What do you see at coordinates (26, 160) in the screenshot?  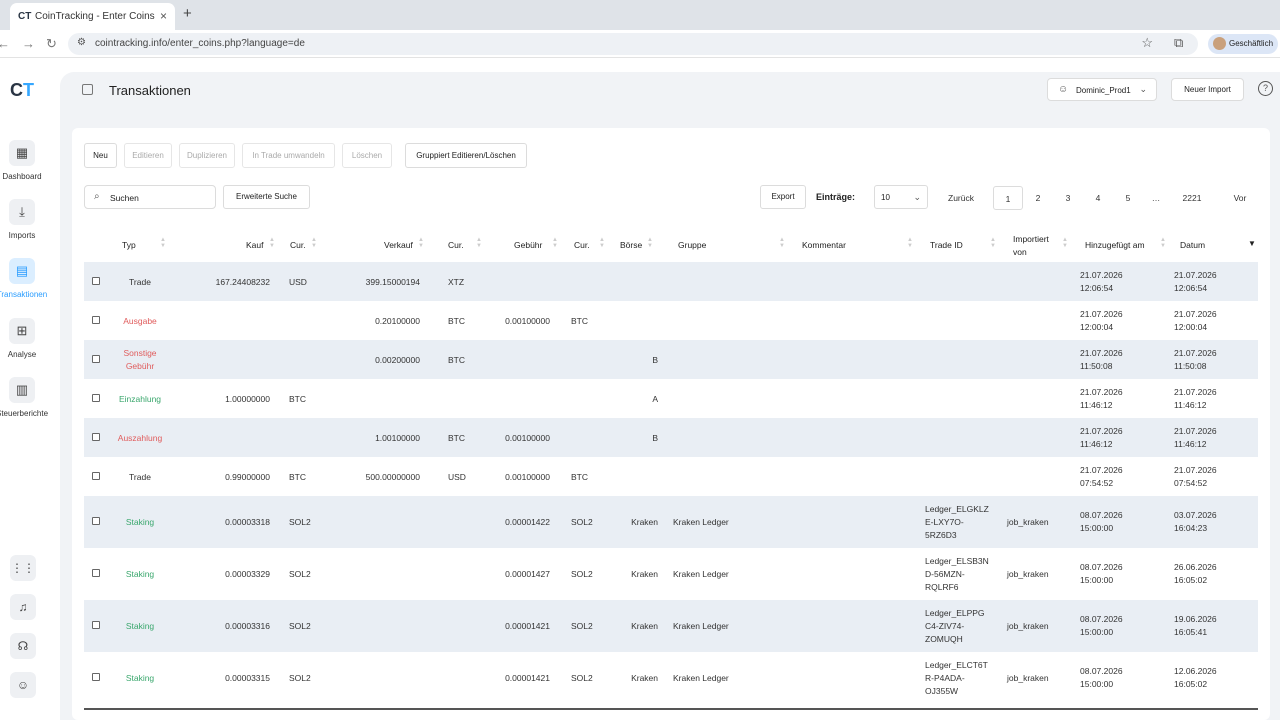 I see `sidebar-item-dashboard: ▦ Dashboard` at bounding box center [26, 160].